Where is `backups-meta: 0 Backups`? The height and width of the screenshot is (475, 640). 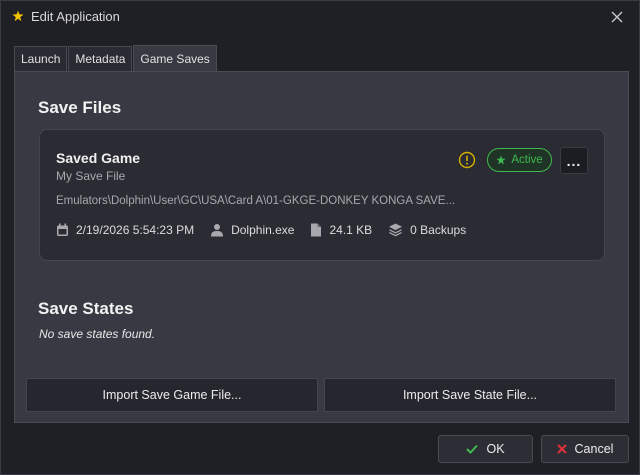
backups-meta: 0 Backups is located at coordinates (427, 230).